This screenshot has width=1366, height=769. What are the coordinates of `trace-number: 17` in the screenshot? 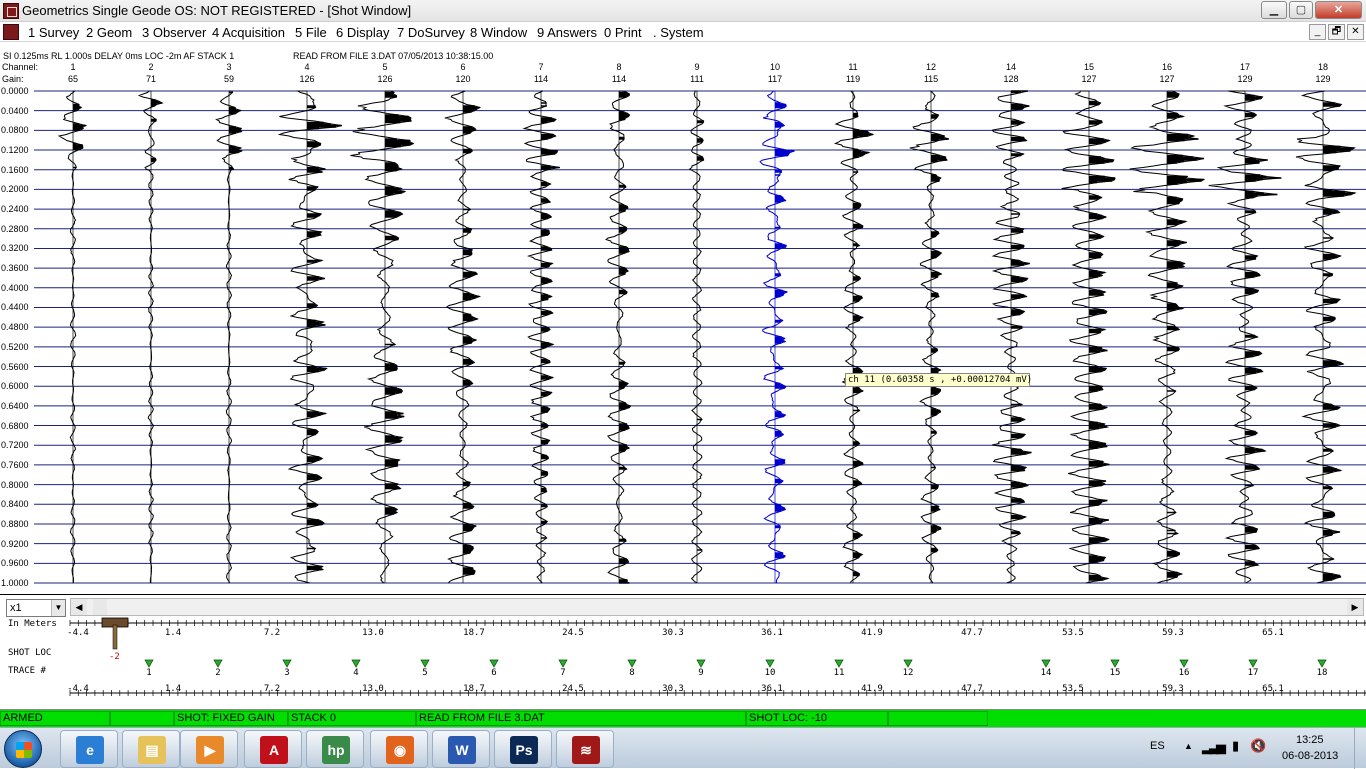 It's located at (1253, 673).